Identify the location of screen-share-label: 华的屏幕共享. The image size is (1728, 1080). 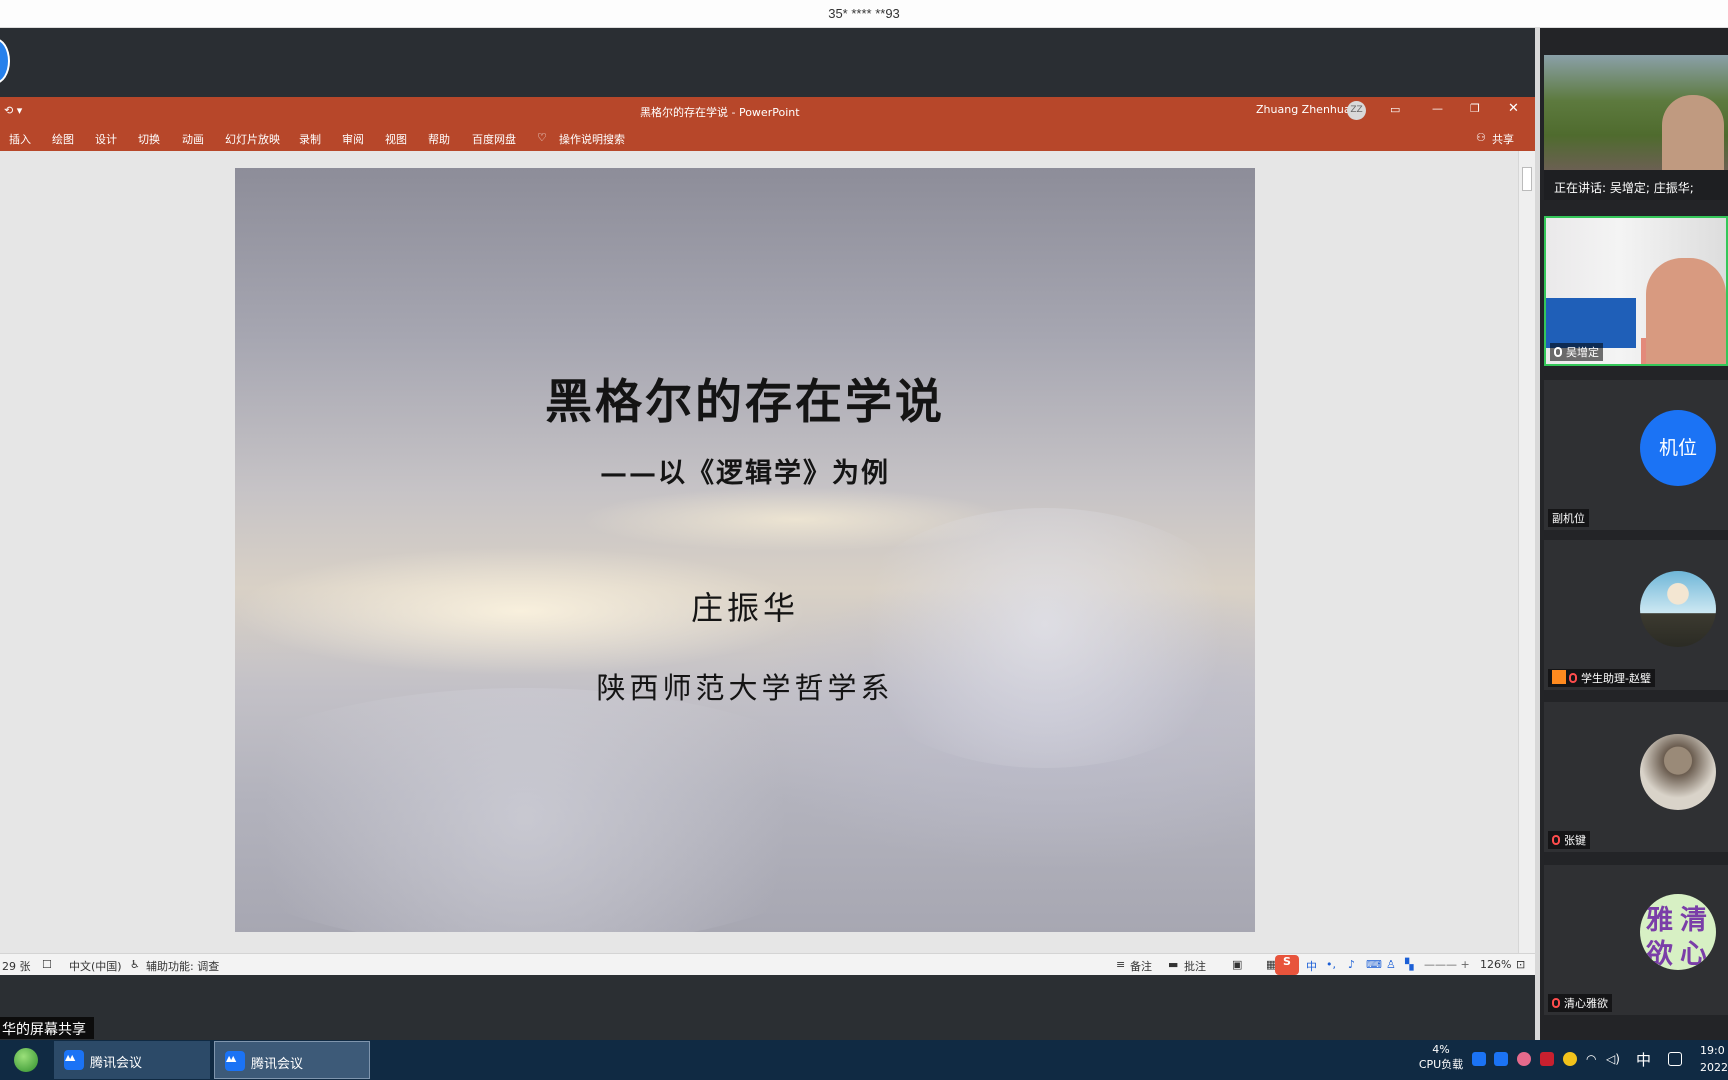
(47, 1028).